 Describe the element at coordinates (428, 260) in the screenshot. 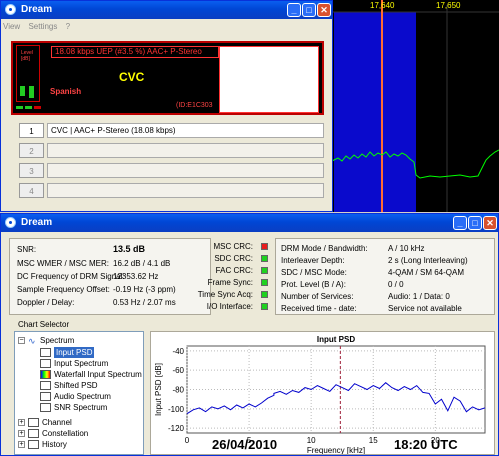

I see `param-value: 2 s (Long Interleaving)` at that location.